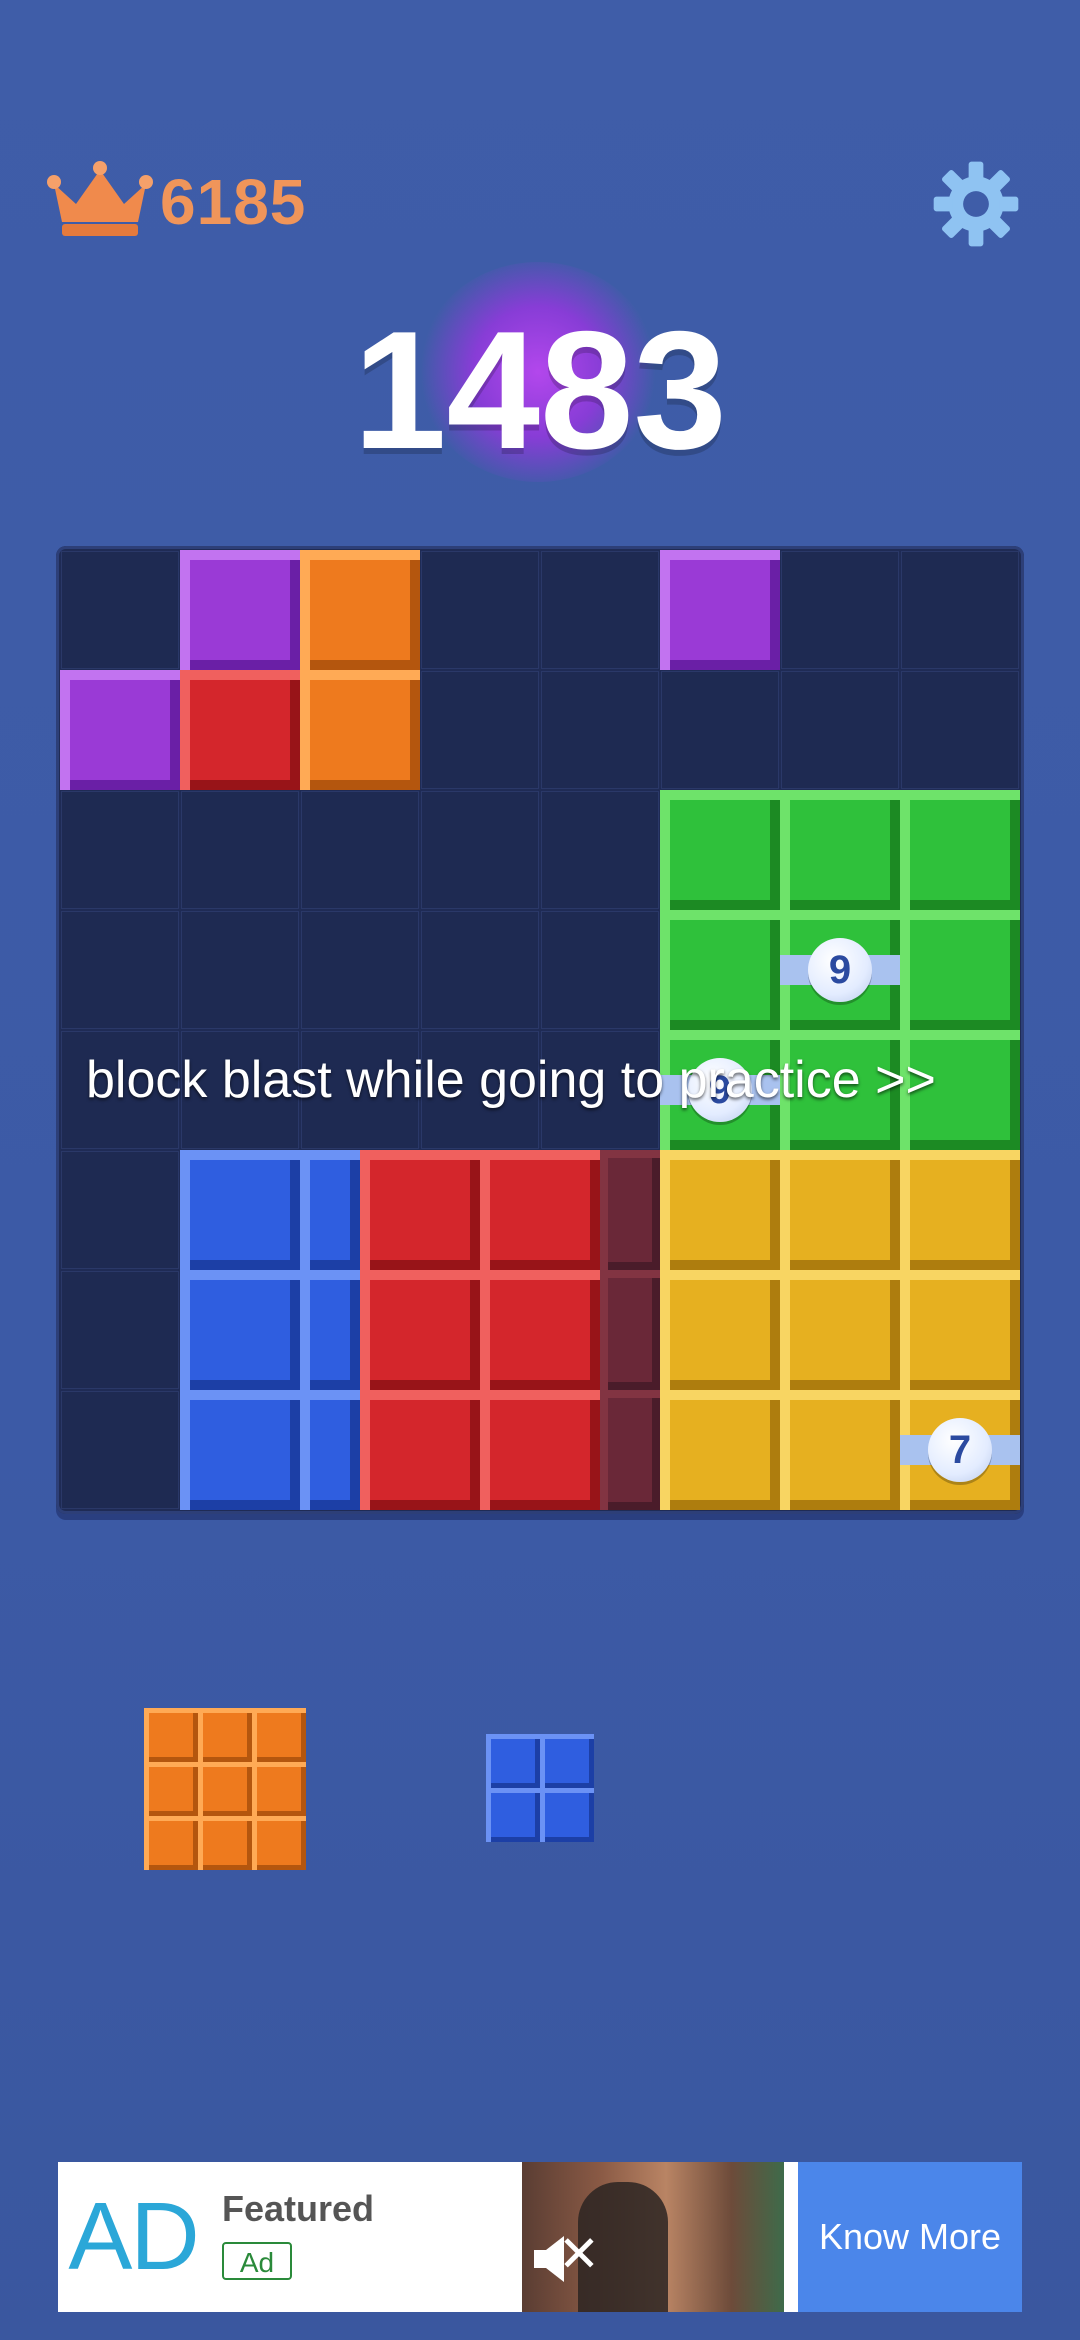 The width and height of the screenshot is (1080, 2340). Describe the element at coordinates (100, 198) in the screenshot. I see `crown-icon` at that location.